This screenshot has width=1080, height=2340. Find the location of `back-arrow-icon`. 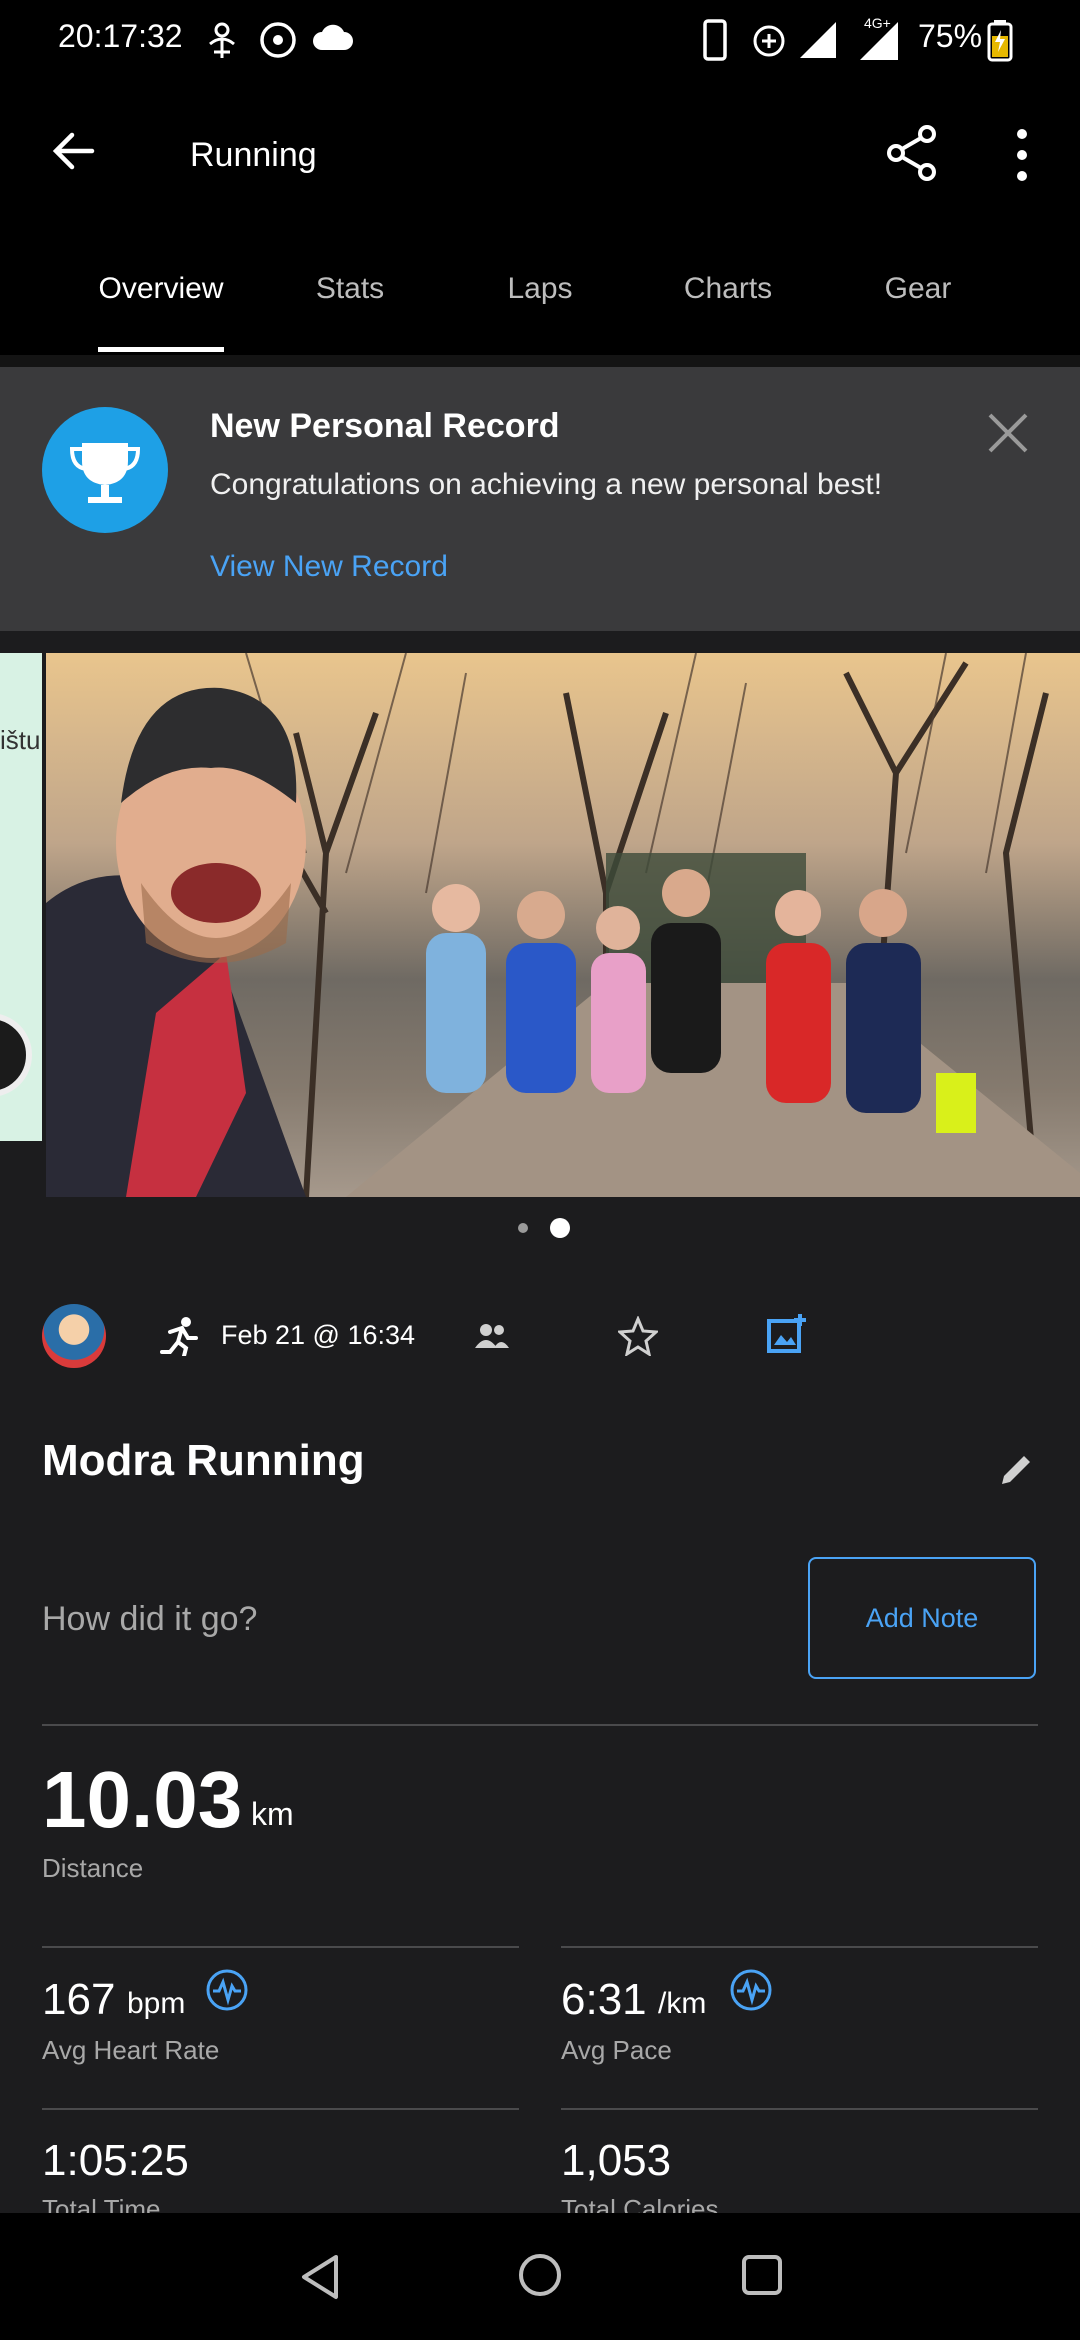

back-arrow-icon is located at coordinates (73, 151).